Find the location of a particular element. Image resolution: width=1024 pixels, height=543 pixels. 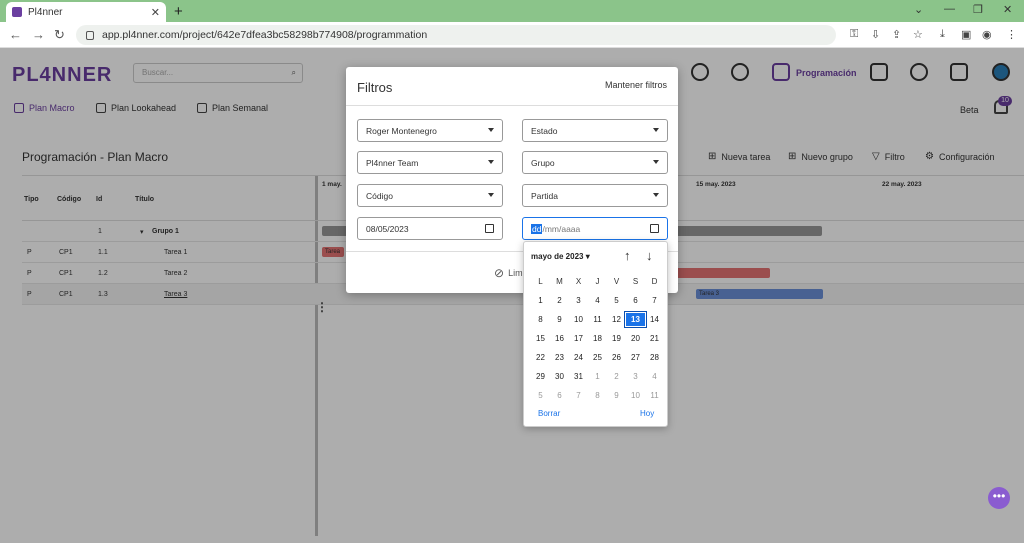

weekday-header: V is located at coordinates (616, 281).